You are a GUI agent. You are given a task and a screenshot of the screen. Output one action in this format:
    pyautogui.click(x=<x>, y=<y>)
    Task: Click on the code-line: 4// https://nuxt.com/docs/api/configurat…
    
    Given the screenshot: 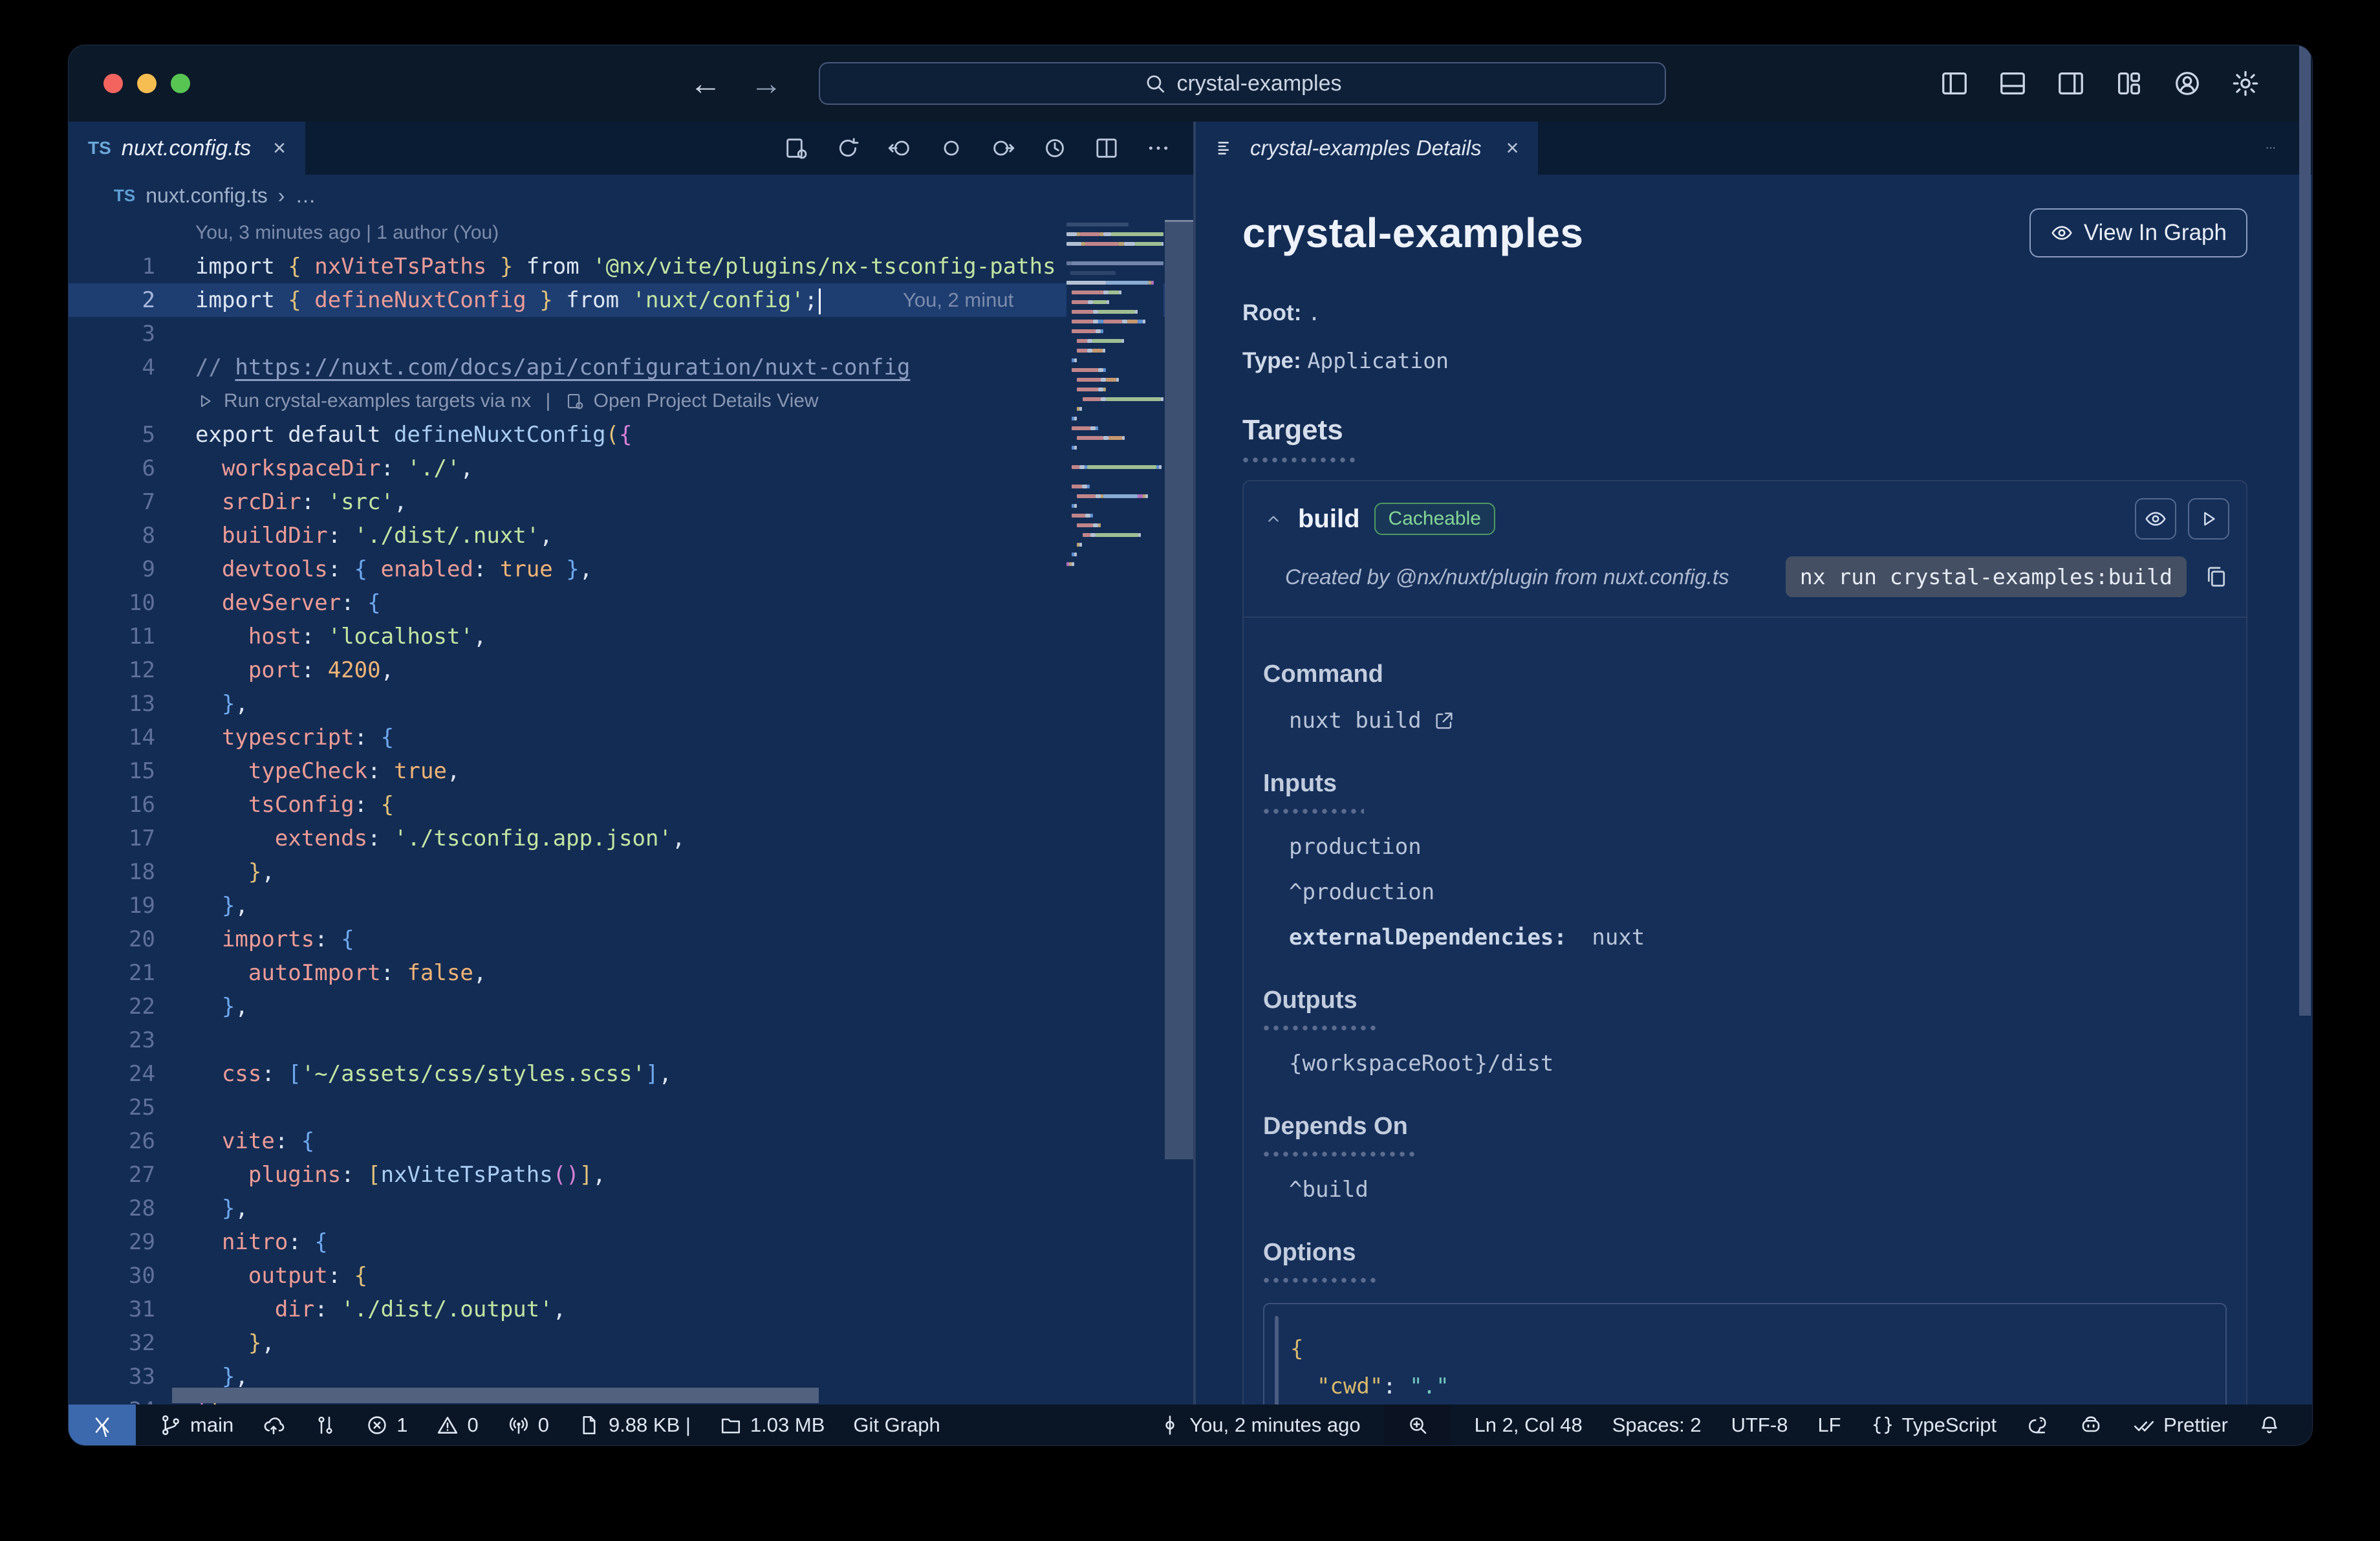 What is the action you would take?
    pyautogui.click(x=631, y=367)
    